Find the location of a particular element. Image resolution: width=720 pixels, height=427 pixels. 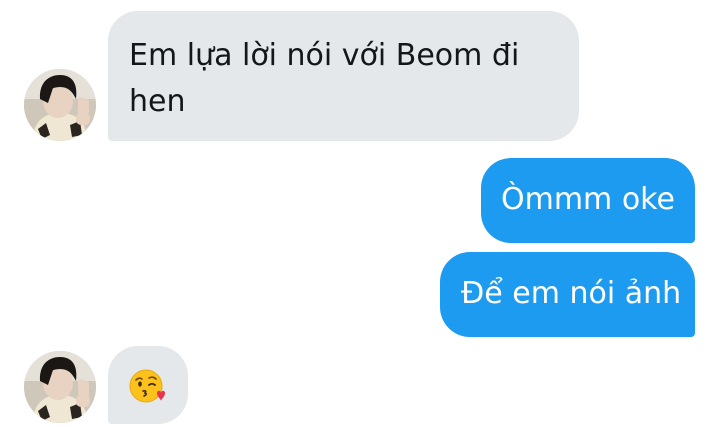

face-blowing-kiss-emoji is located at coordinates (147, 386).